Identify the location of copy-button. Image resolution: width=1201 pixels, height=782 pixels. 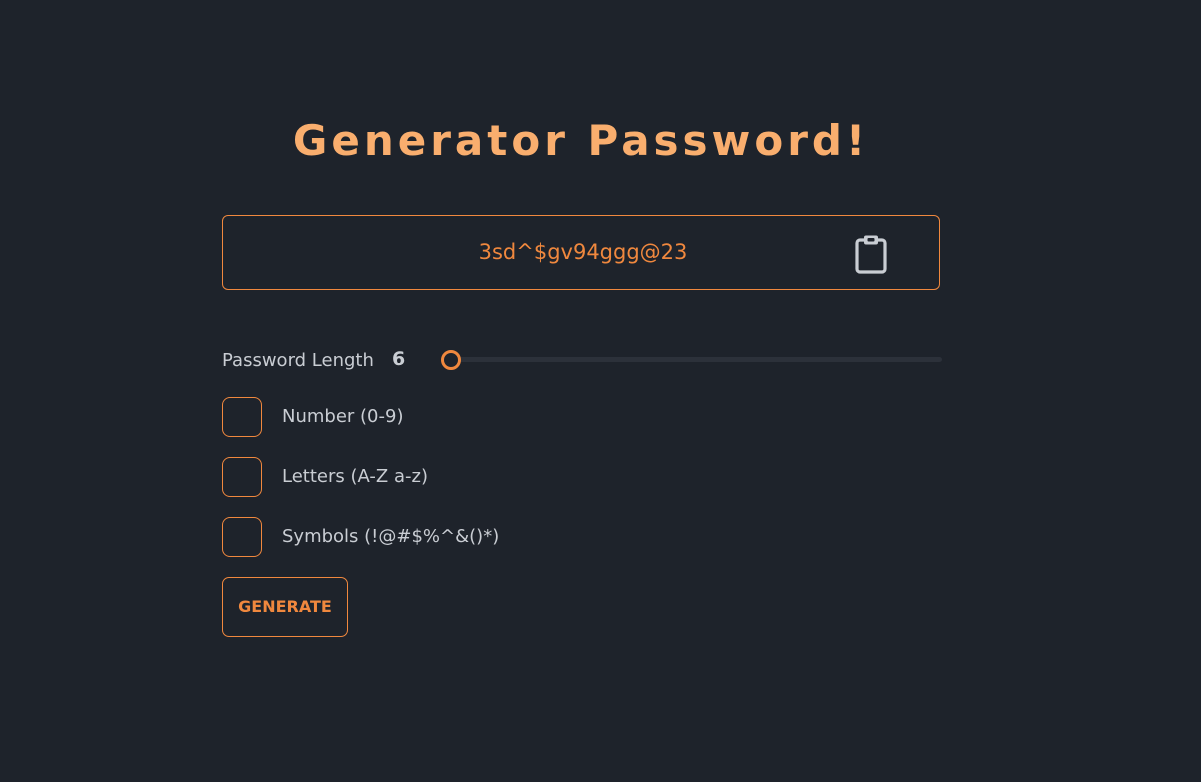
(871, 254).